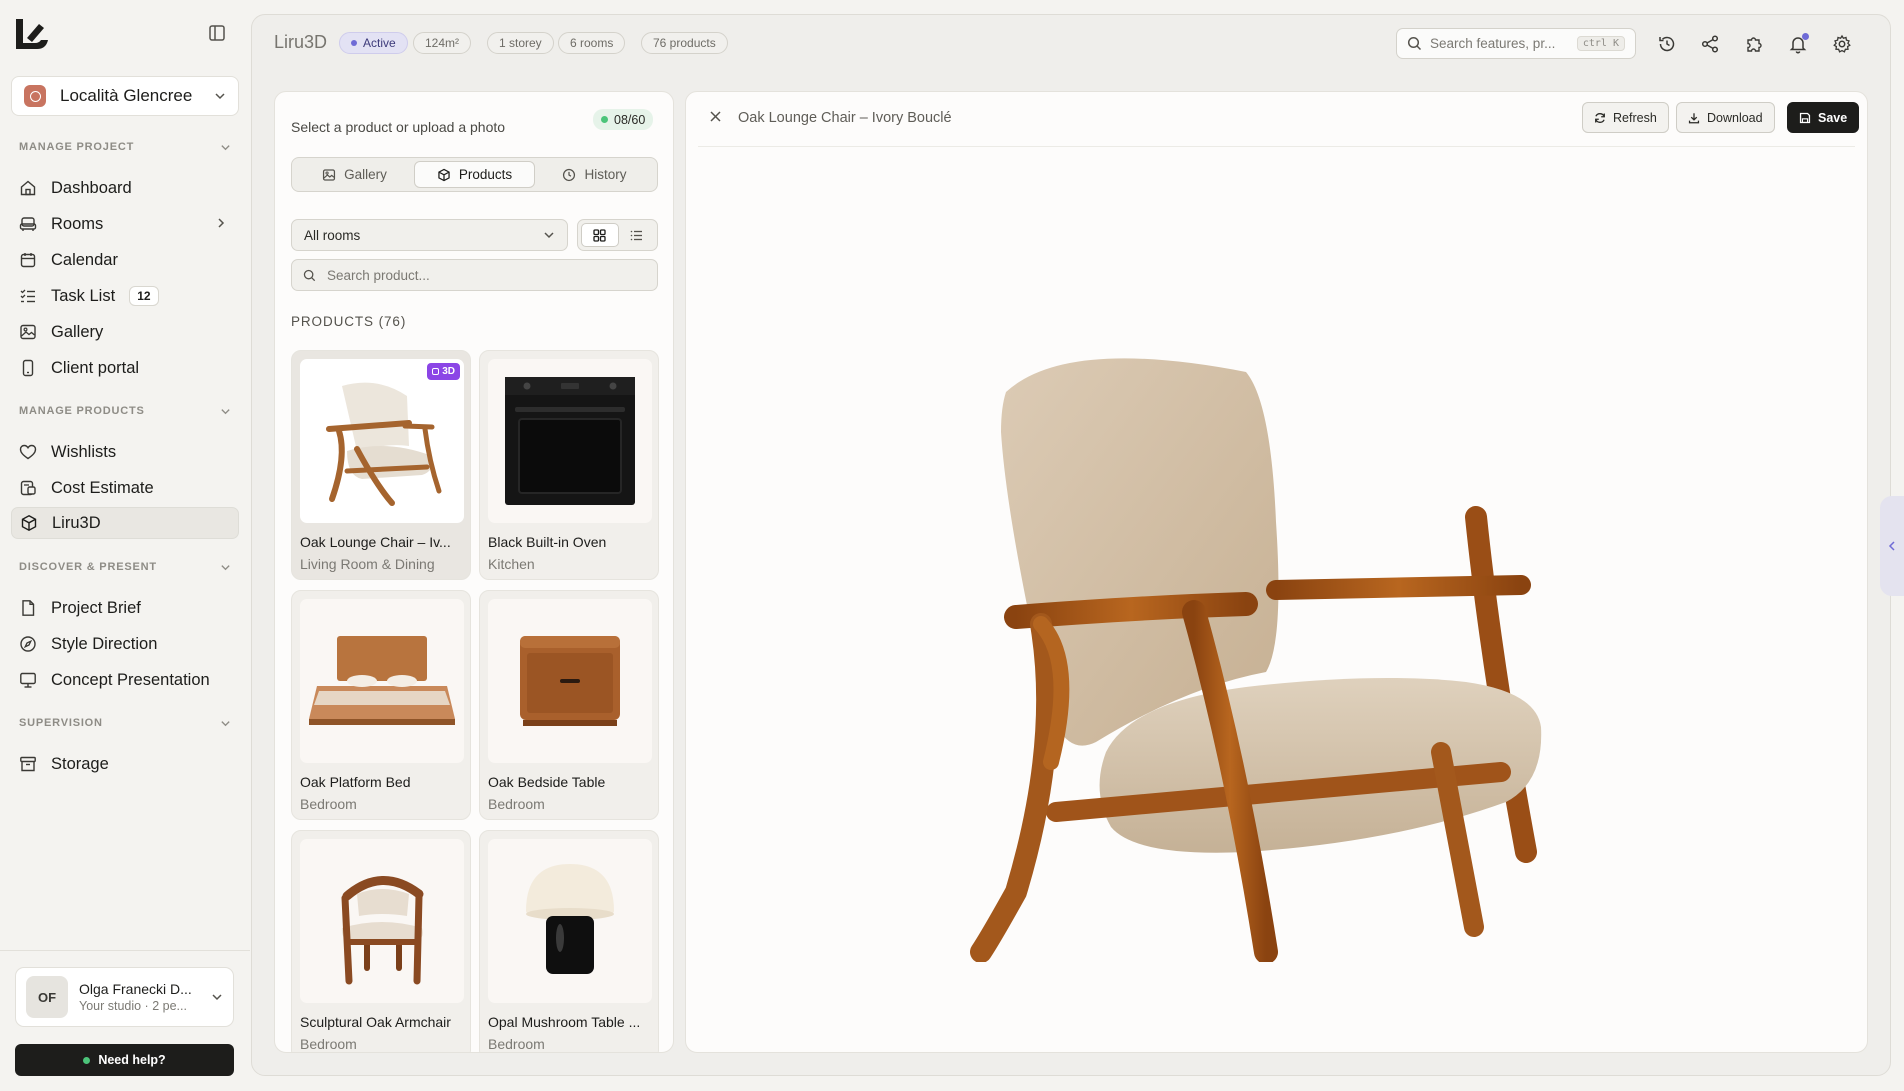  What do you see at coordinates (349, 321) in the screenshot?
I see `products-heading: PRODUCTS (76)` at bounding box center [349, 321].